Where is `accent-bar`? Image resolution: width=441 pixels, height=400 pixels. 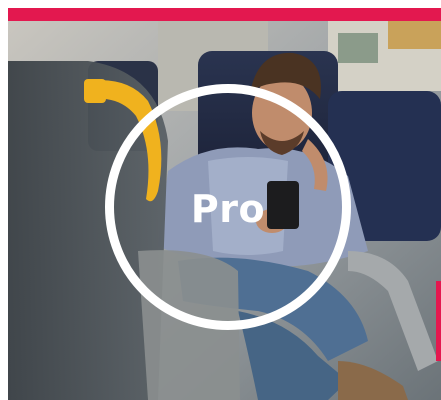 accent-bar is located at coordinates (224, 14).